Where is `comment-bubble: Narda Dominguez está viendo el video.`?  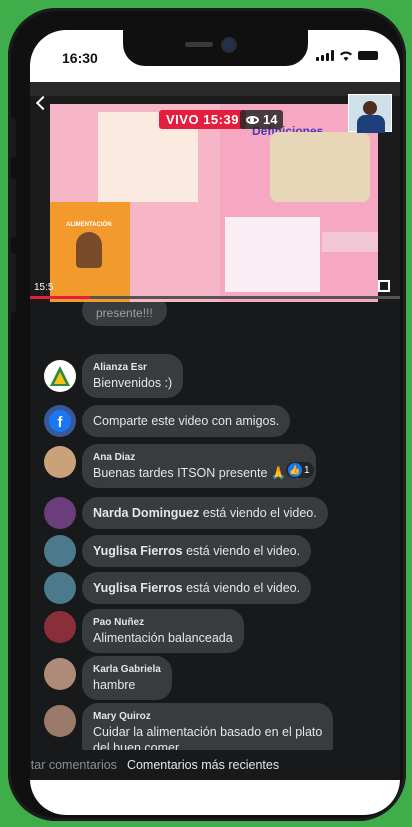
comment-bubble: Narda Dominguez está viendo el video. is located at coordinates (205, 513).